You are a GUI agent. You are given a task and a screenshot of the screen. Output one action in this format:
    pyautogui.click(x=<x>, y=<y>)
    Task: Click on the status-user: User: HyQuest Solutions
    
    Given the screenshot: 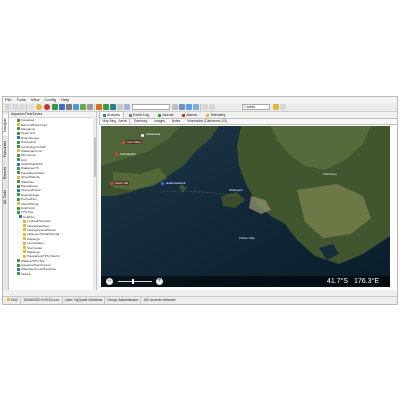 What is the action you would take?
    pyautogui.click(x=84, y=300)
    